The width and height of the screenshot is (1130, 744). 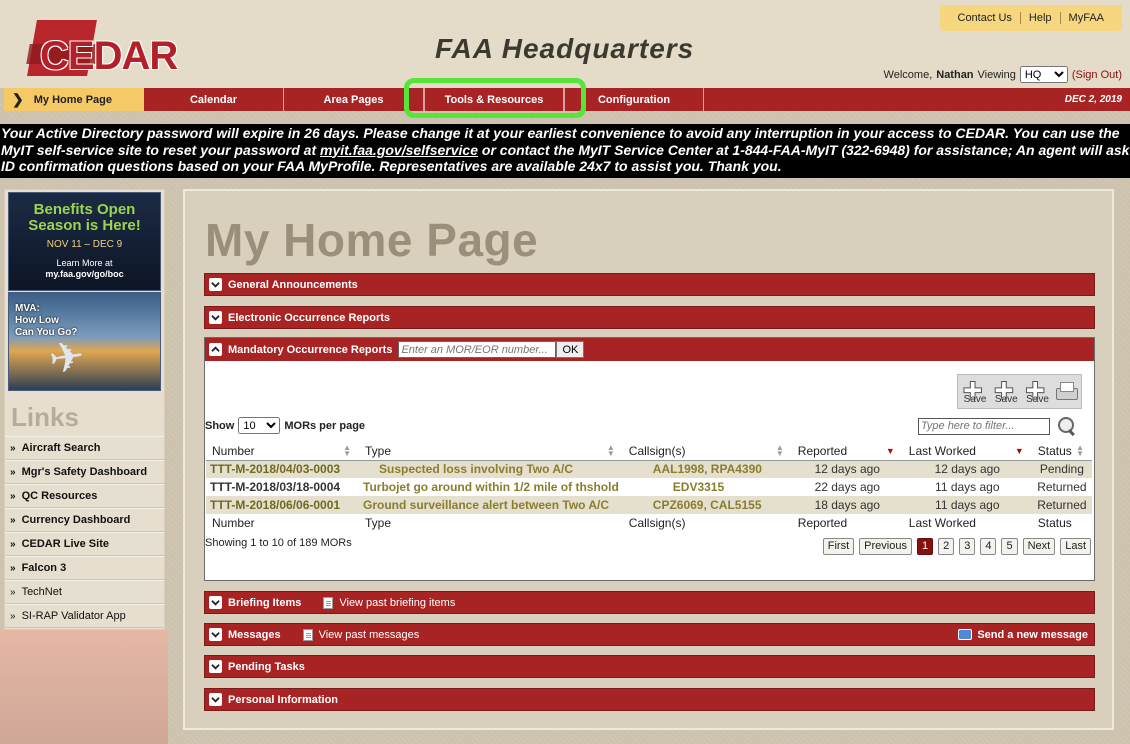 I want to click on nav-area-pages: Area Pages, so click(x=354, y=99).